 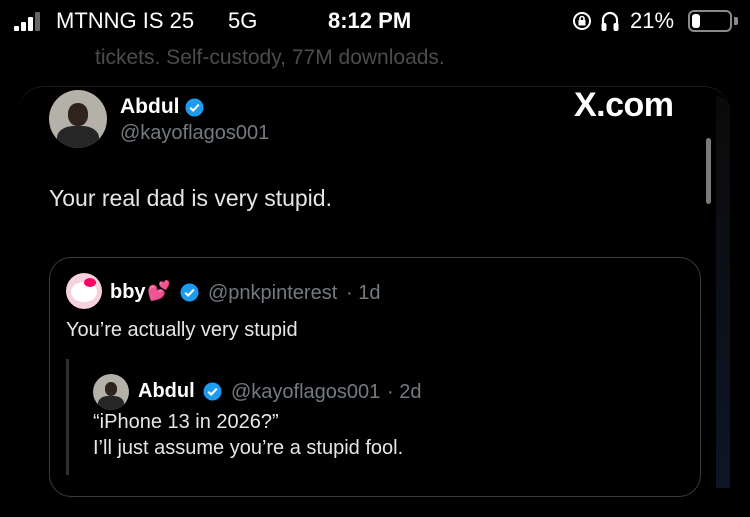 I want to click on nested-tweet-text-line2: I’ll just assume you’re a stupid fool., so click(x=248, y=448).